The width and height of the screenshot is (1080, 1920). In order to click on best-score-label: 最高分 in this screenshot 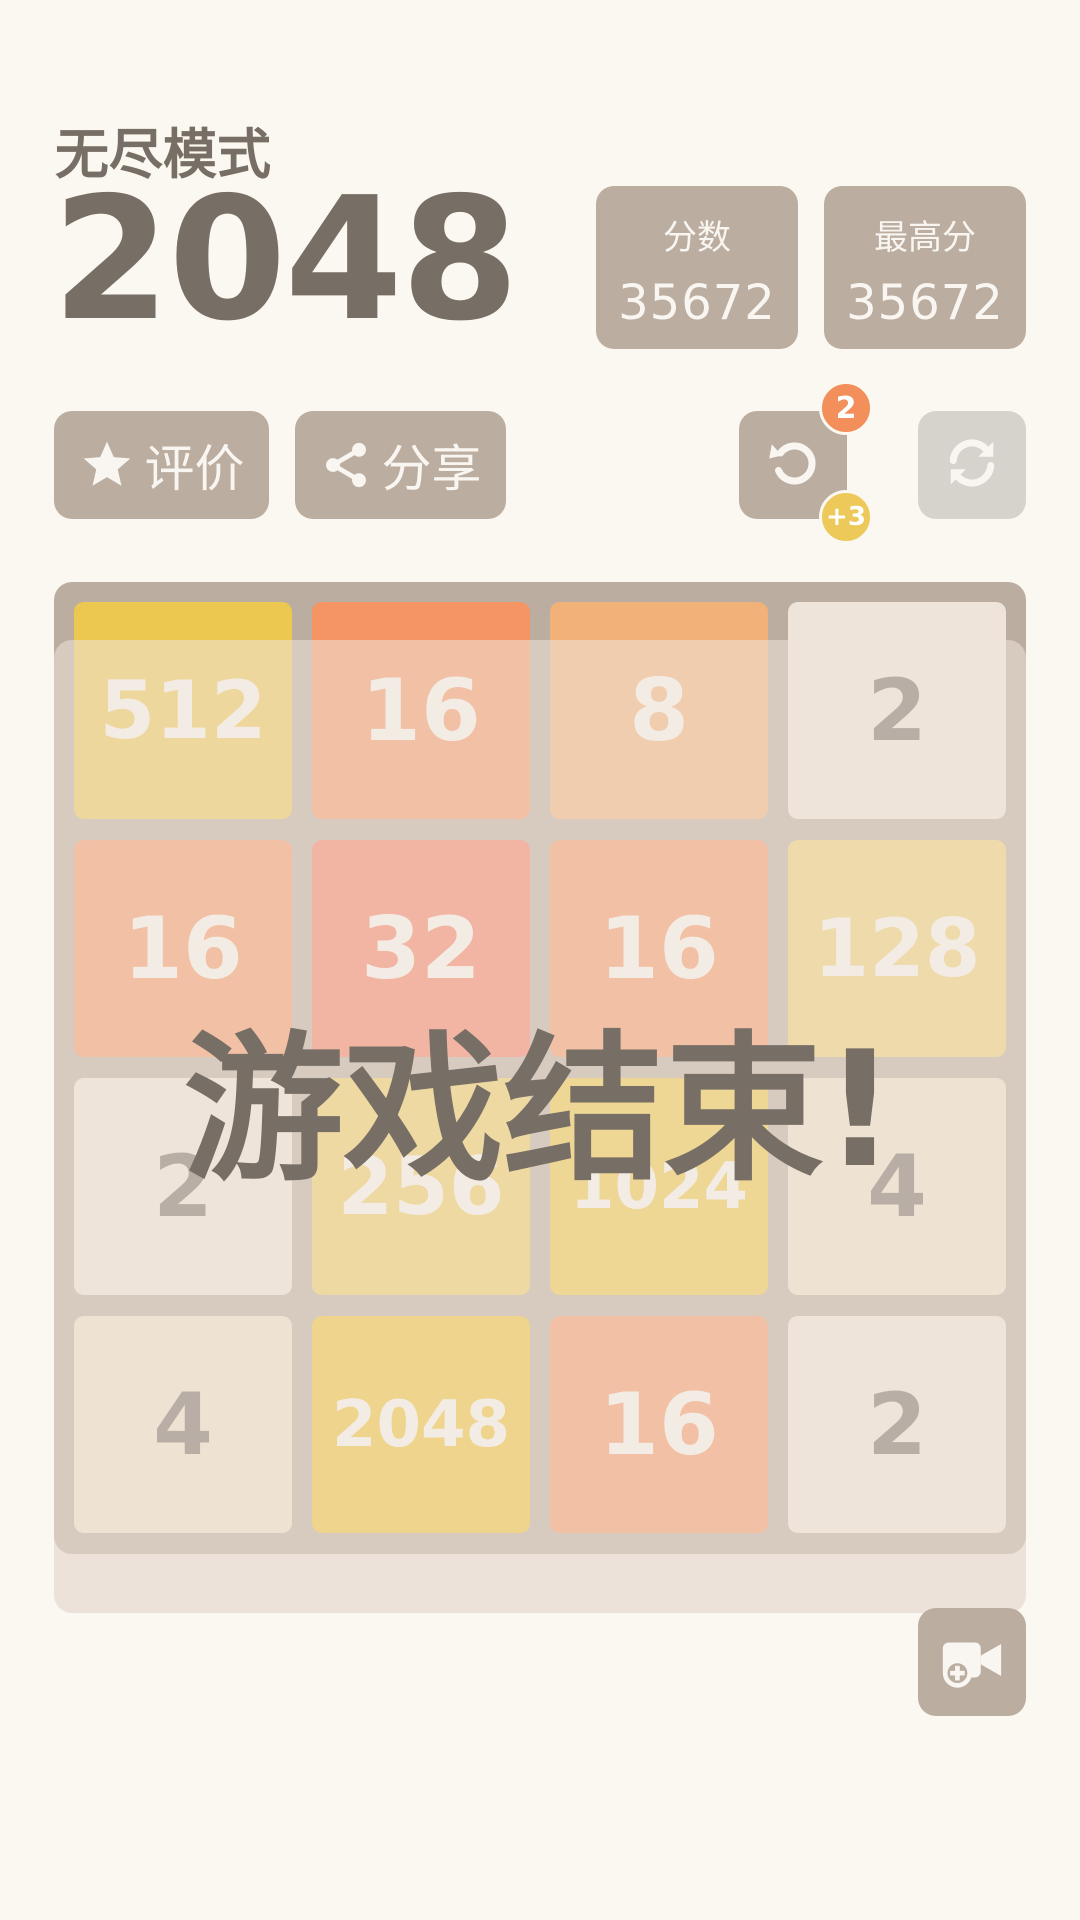, I will do `click(925, 238)`.